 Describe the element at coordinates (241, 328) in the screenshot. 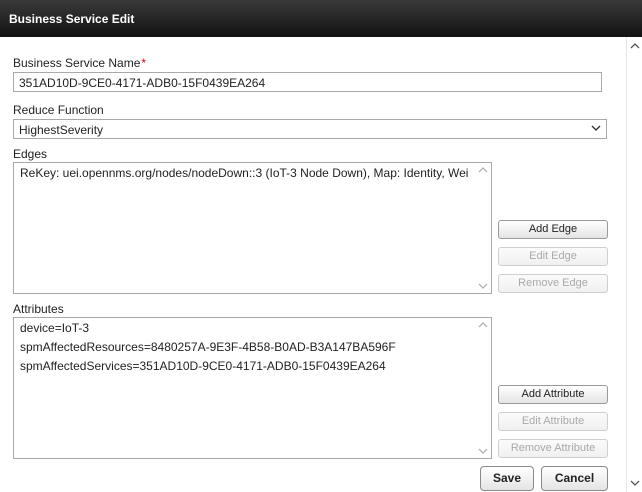

I see `attribute-item: device=IoT-3` at that location.